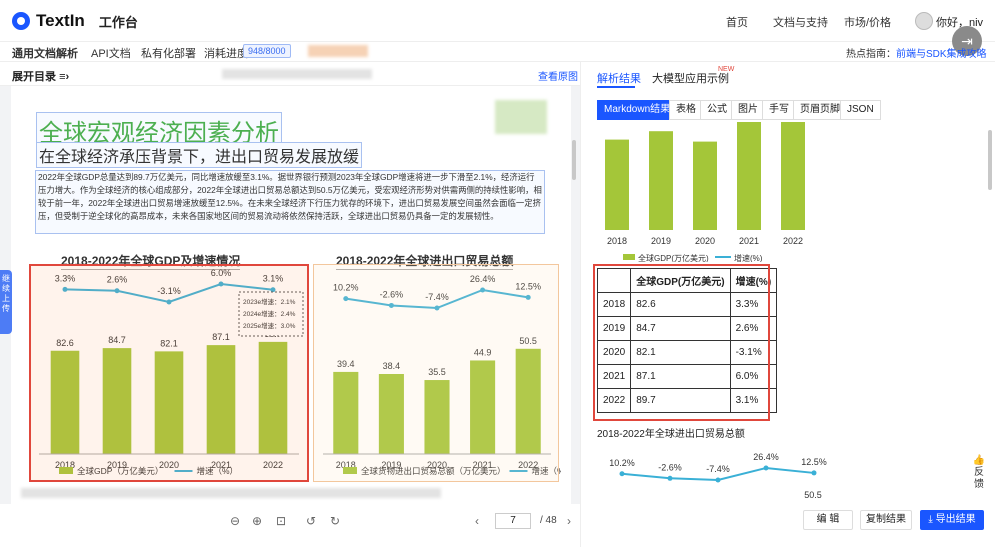  Describe the element at coordinates (681, 342) in the screenshot. I see `table-highlight` at that location.